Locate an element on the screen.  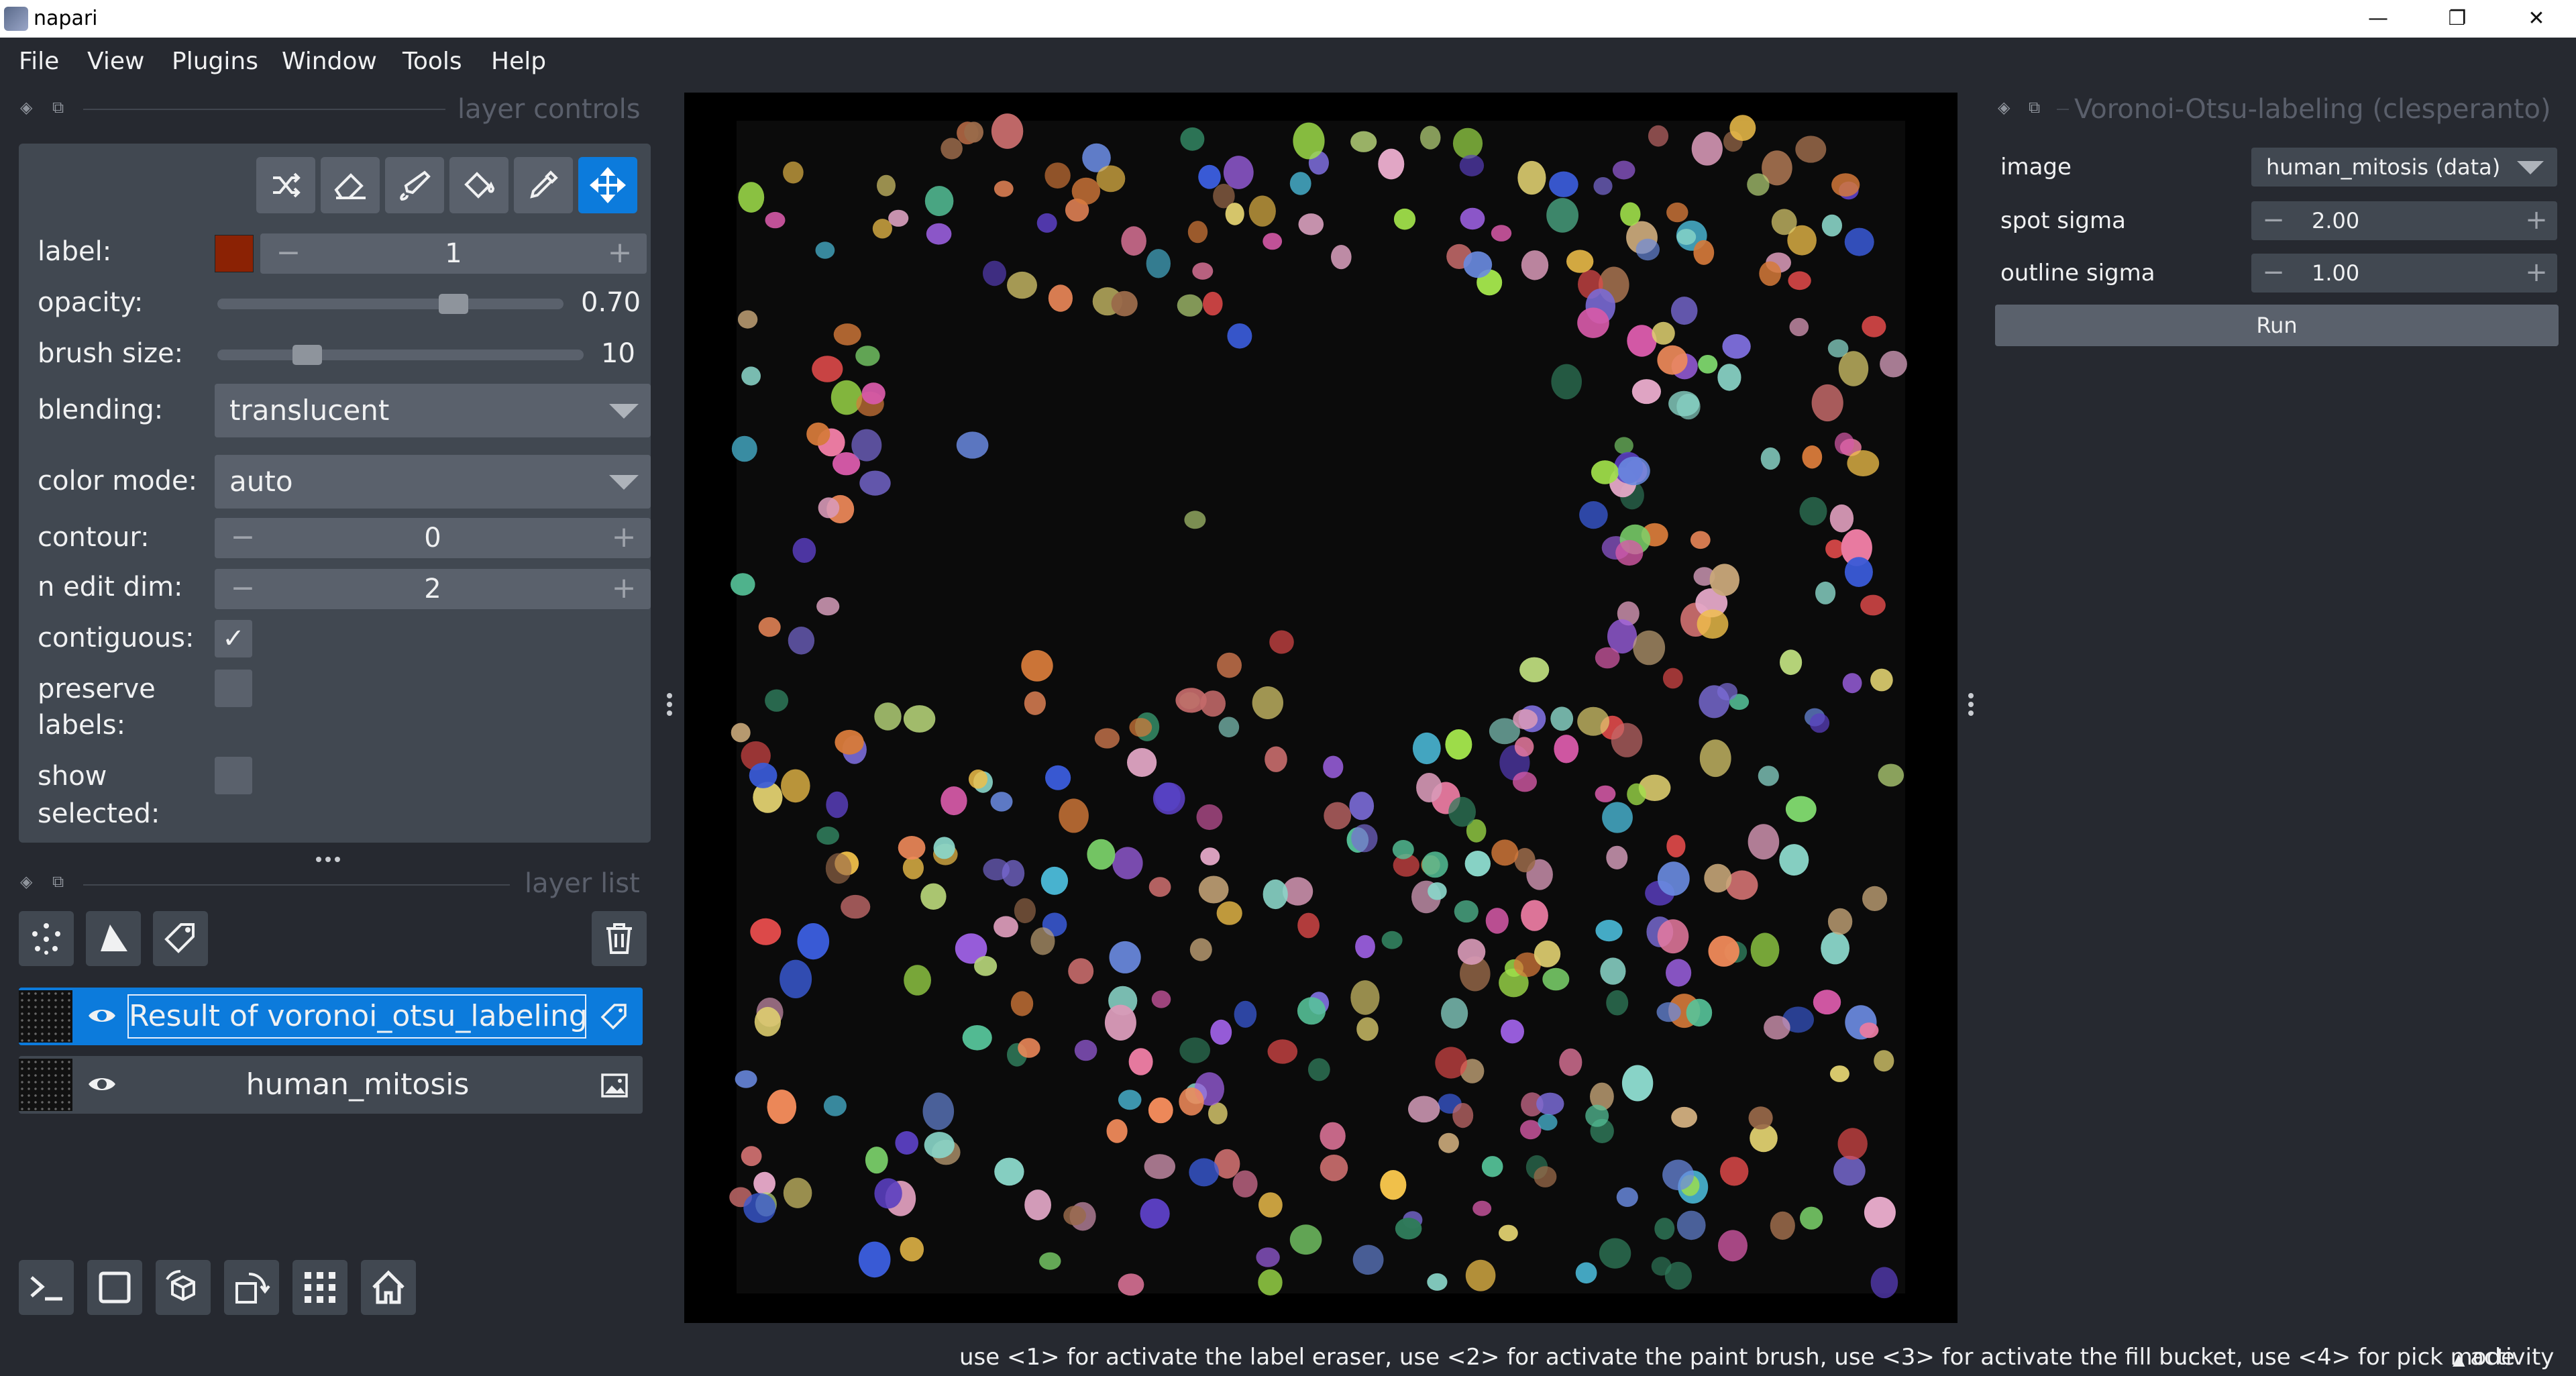
menu-view: View is located at coordinates (115, 62).